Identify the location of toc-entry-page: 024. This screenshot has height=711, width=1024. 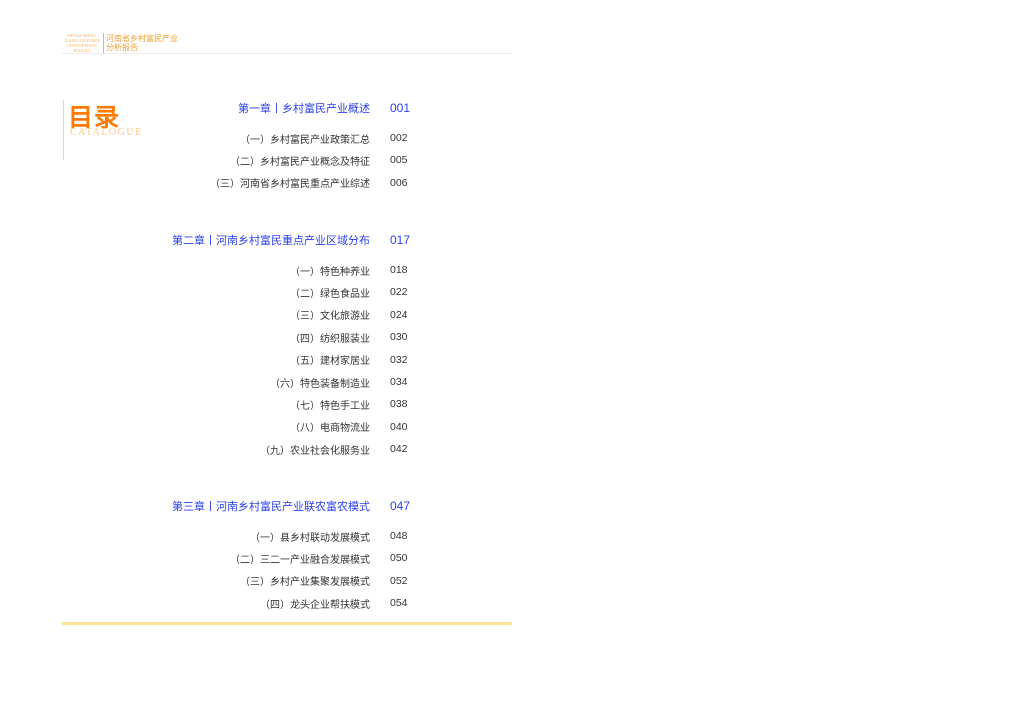
(399, 314).